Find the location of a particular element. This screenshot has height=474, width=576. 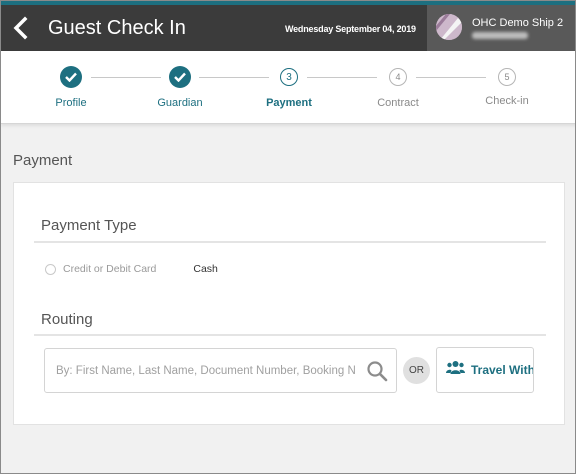

step-check-in: 5 Check-in is located at coordinates (507, 86).